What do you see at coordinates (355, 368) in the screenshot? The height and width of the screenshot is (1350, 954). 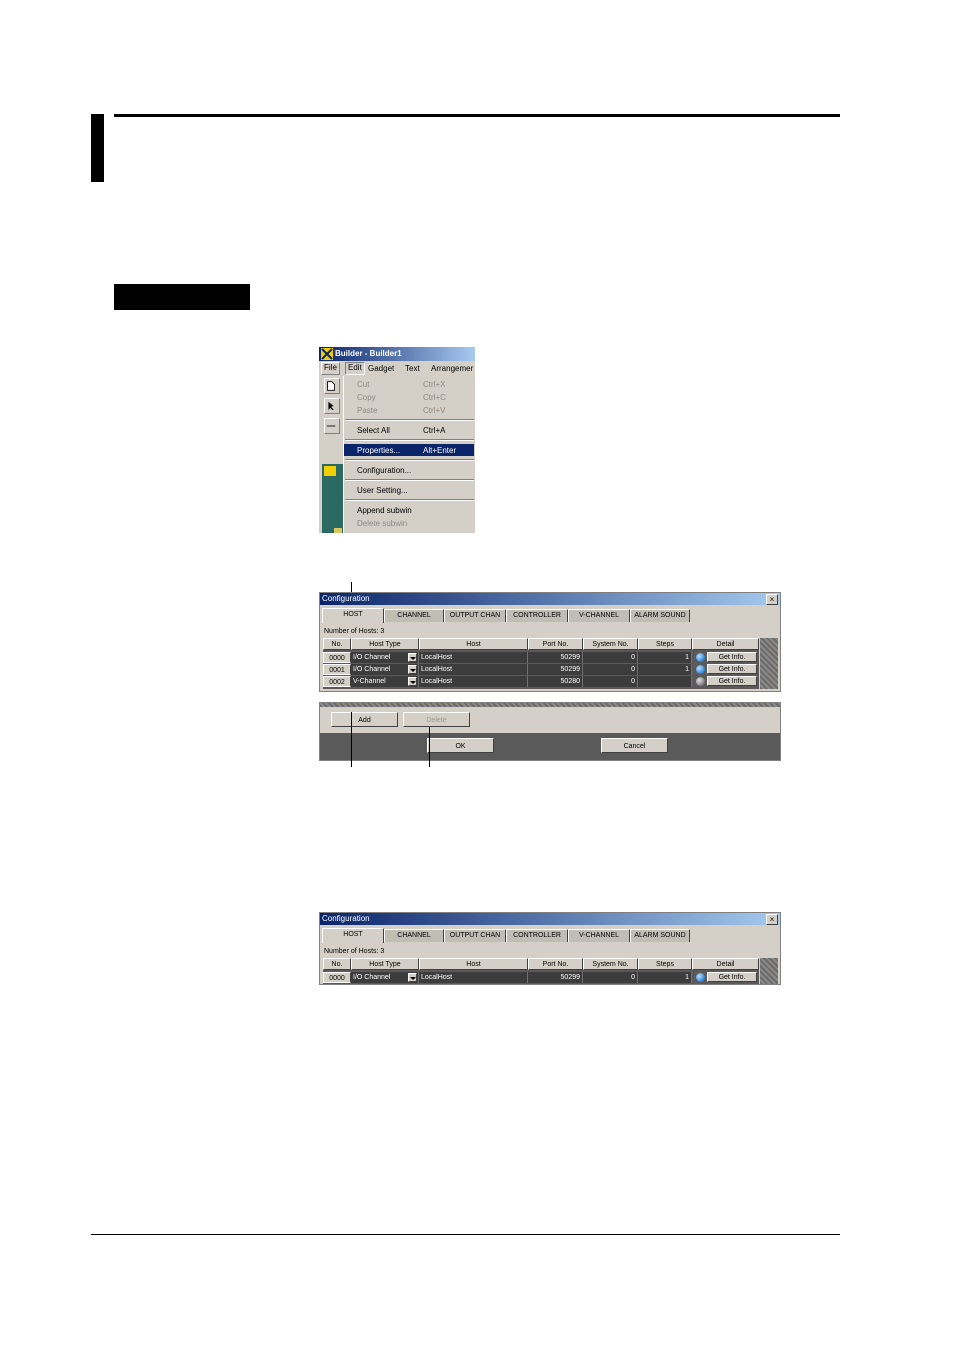 I see `menu-edit: Edit` at bounding box center [355, 368].